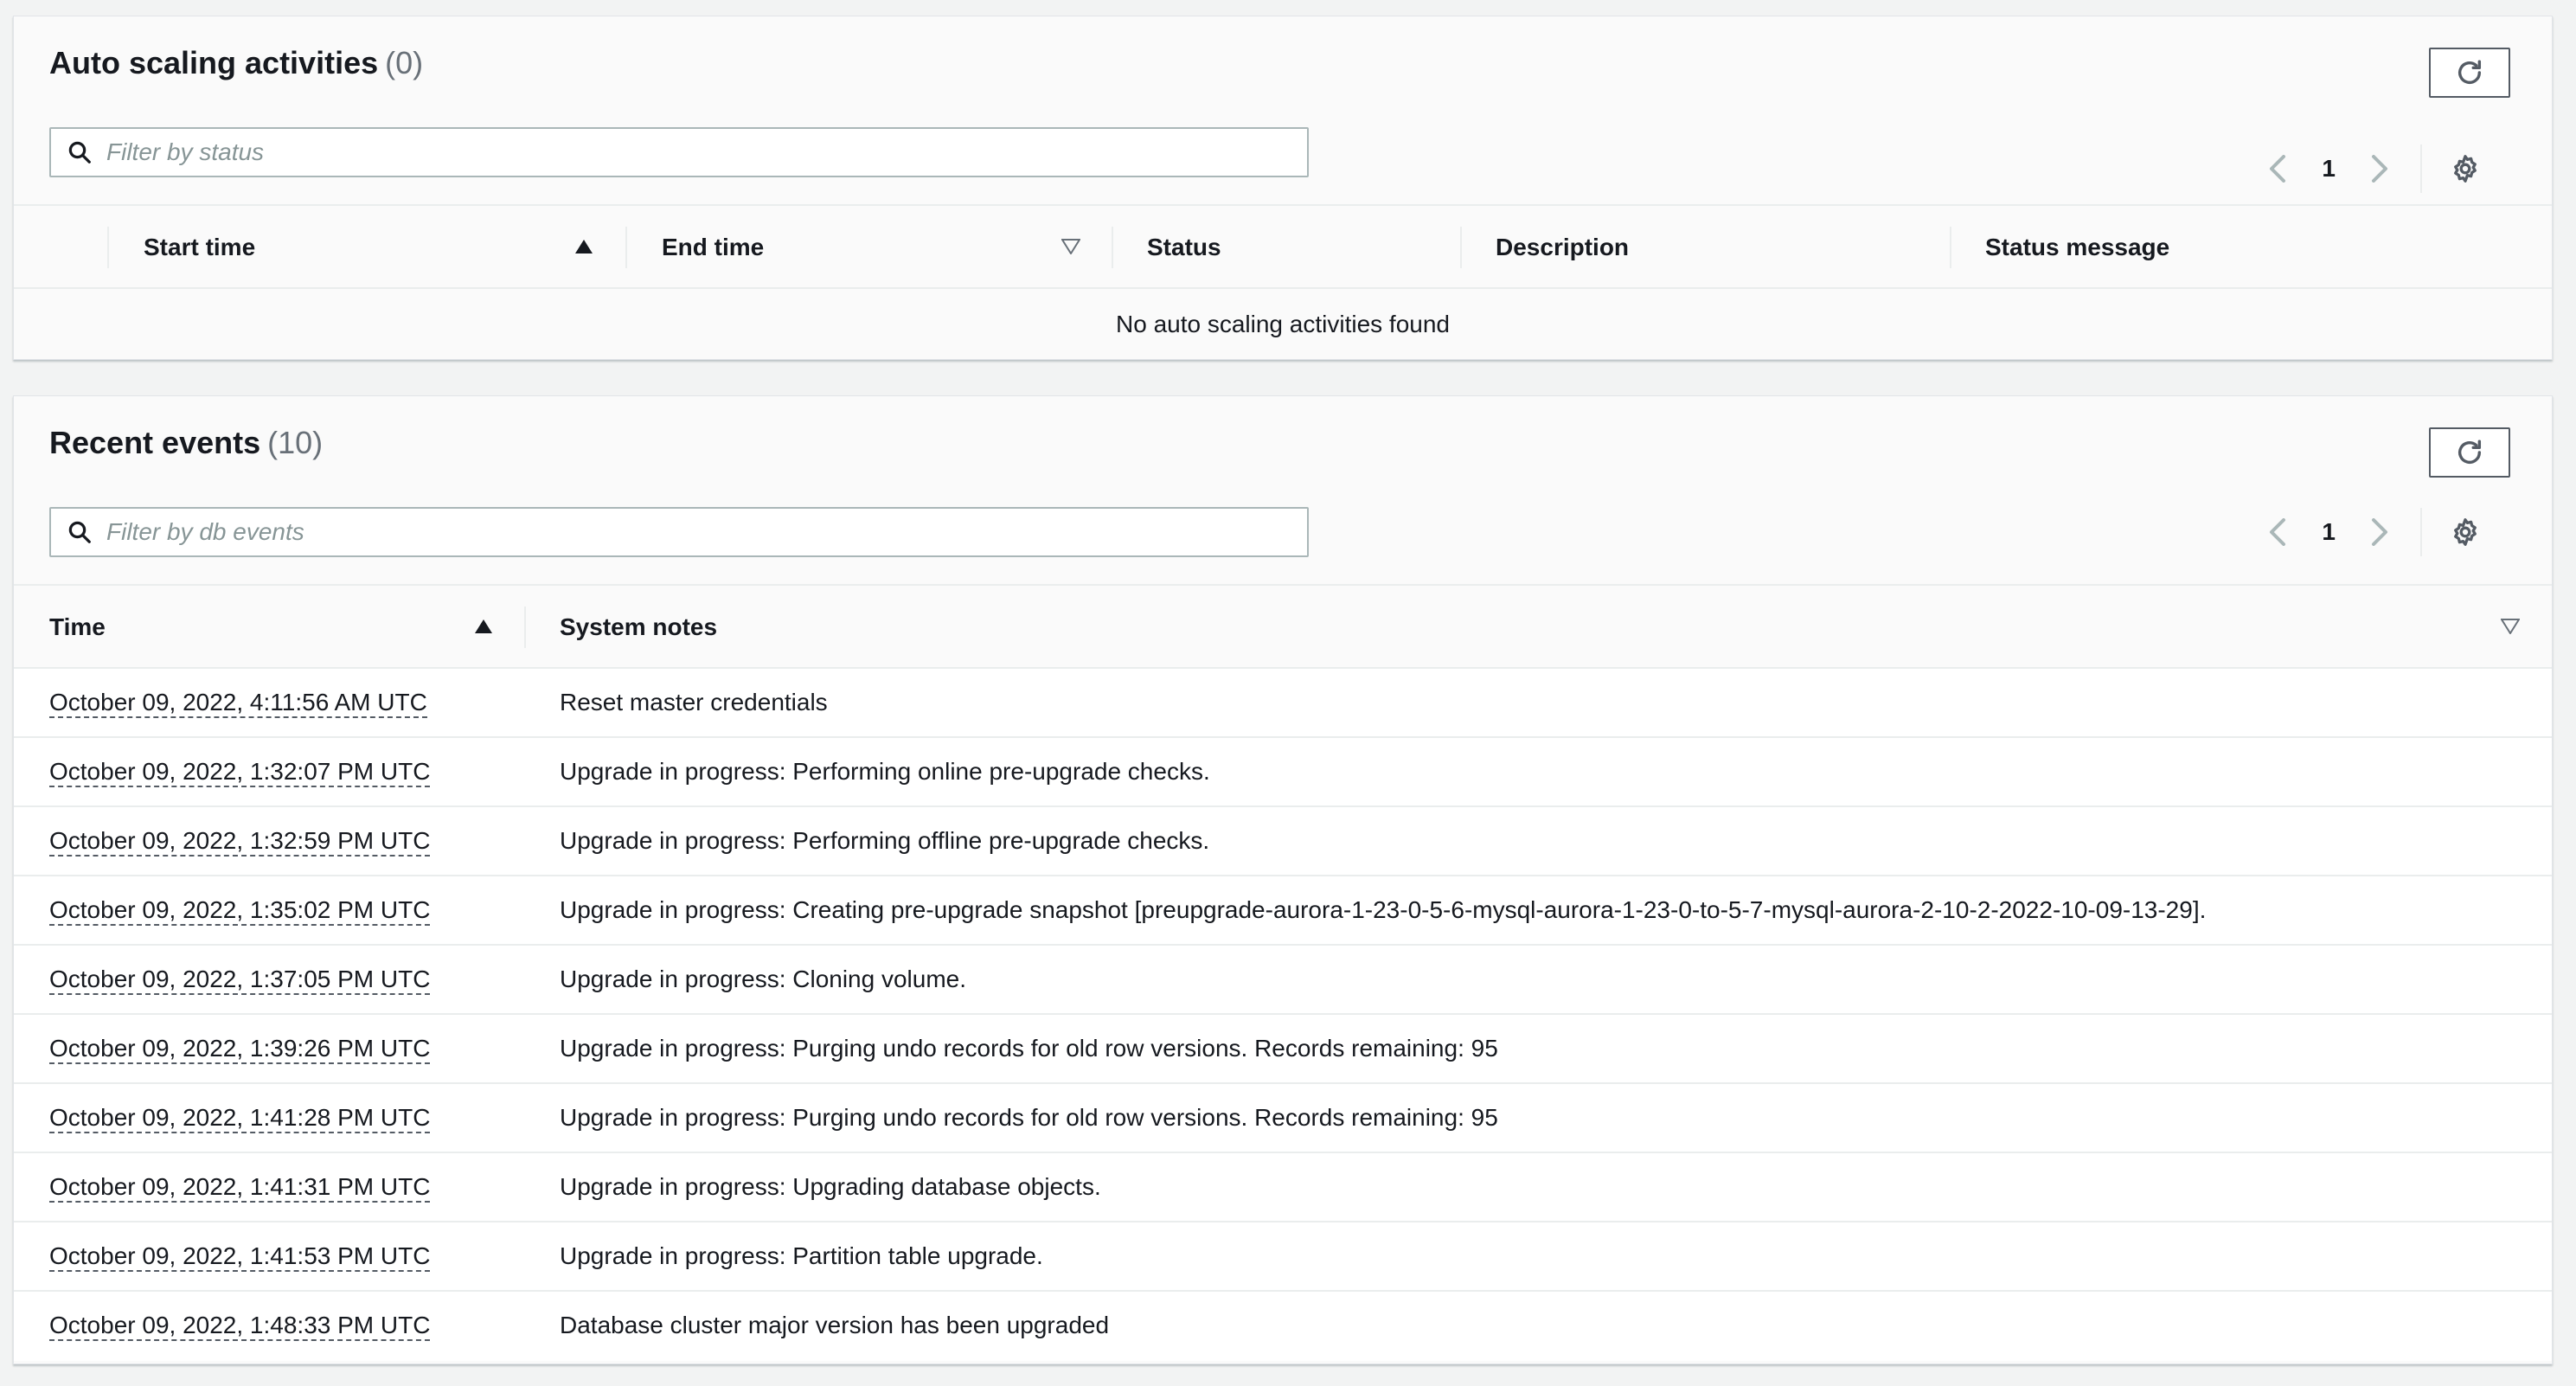 This screenshot has height=1386, width=2576. What do you see at coordinates (695, 532) in the screenshot?
I see `events-filter-input` at bounding box center [695, 532].